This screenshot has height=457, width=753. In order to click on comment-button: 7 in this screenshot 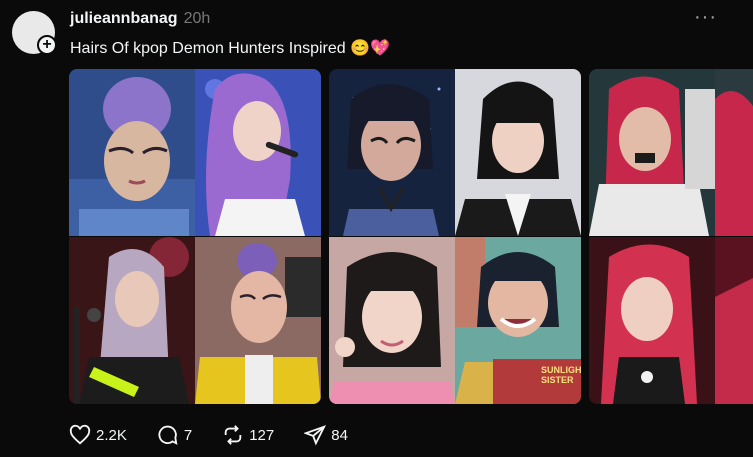, I will do `click(174, 435)`.